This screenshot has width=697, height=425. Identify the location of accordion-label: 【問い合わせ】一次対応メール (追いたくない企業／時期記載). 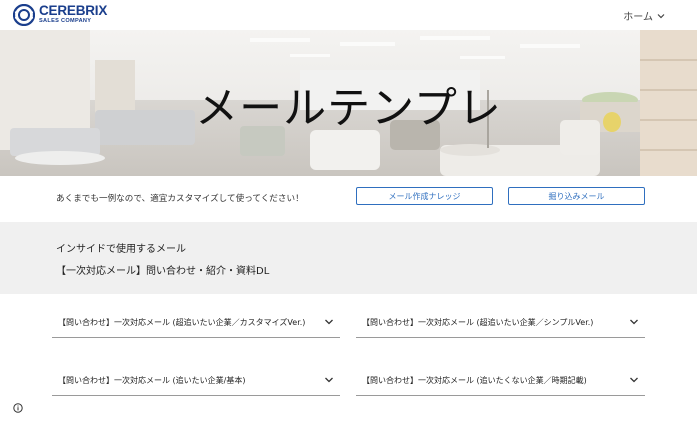
(474, 380).